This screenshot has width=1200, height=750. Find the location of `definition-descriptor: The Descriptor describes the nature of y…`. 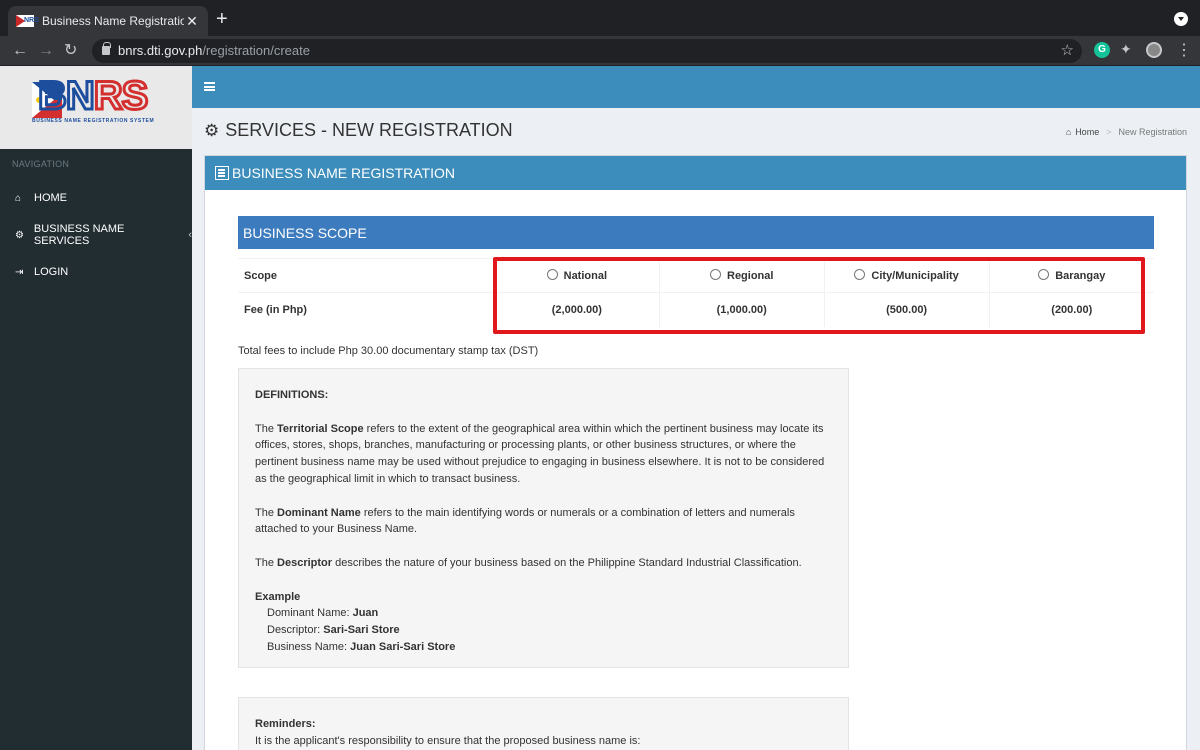

definition-descriptor: The Descriptor describes the nature of y… is located at coordinates (528, 562).